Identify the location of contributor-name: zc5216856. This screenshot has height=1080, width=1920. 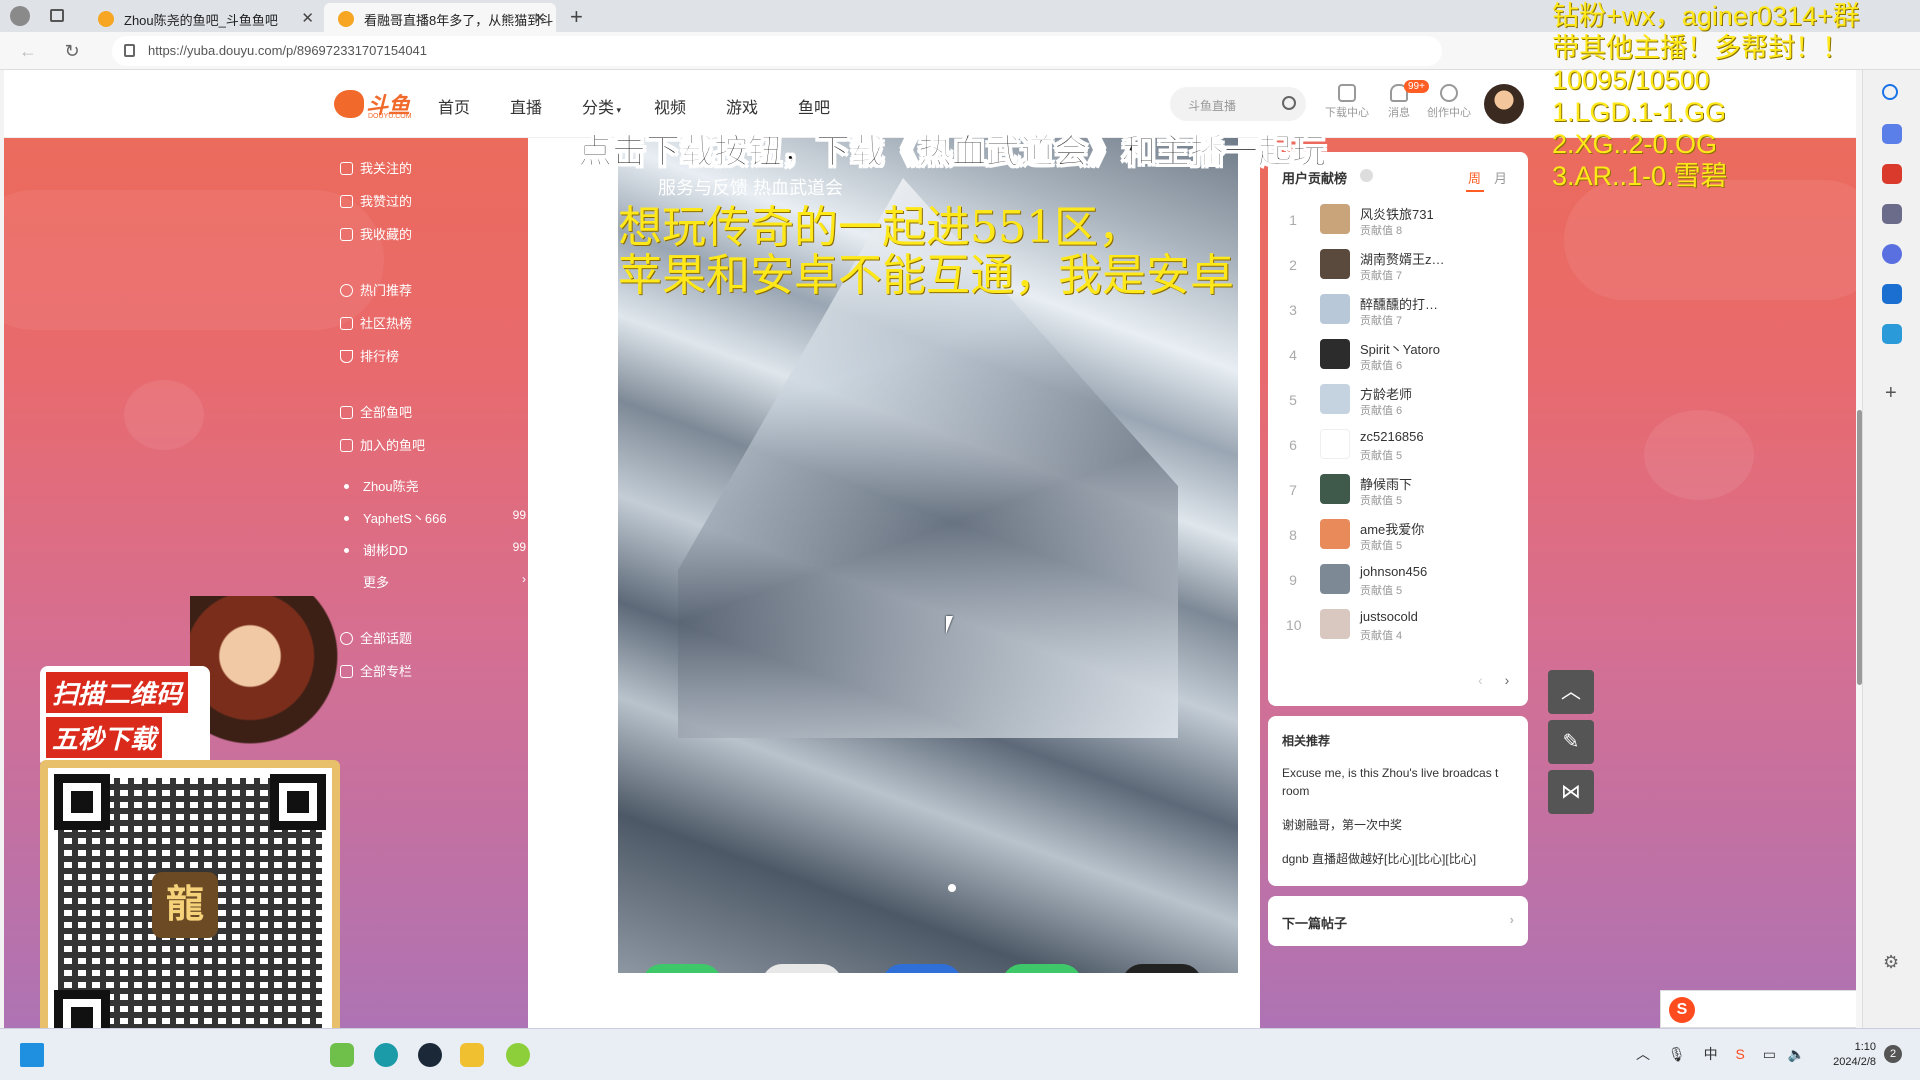
(1392, 436).